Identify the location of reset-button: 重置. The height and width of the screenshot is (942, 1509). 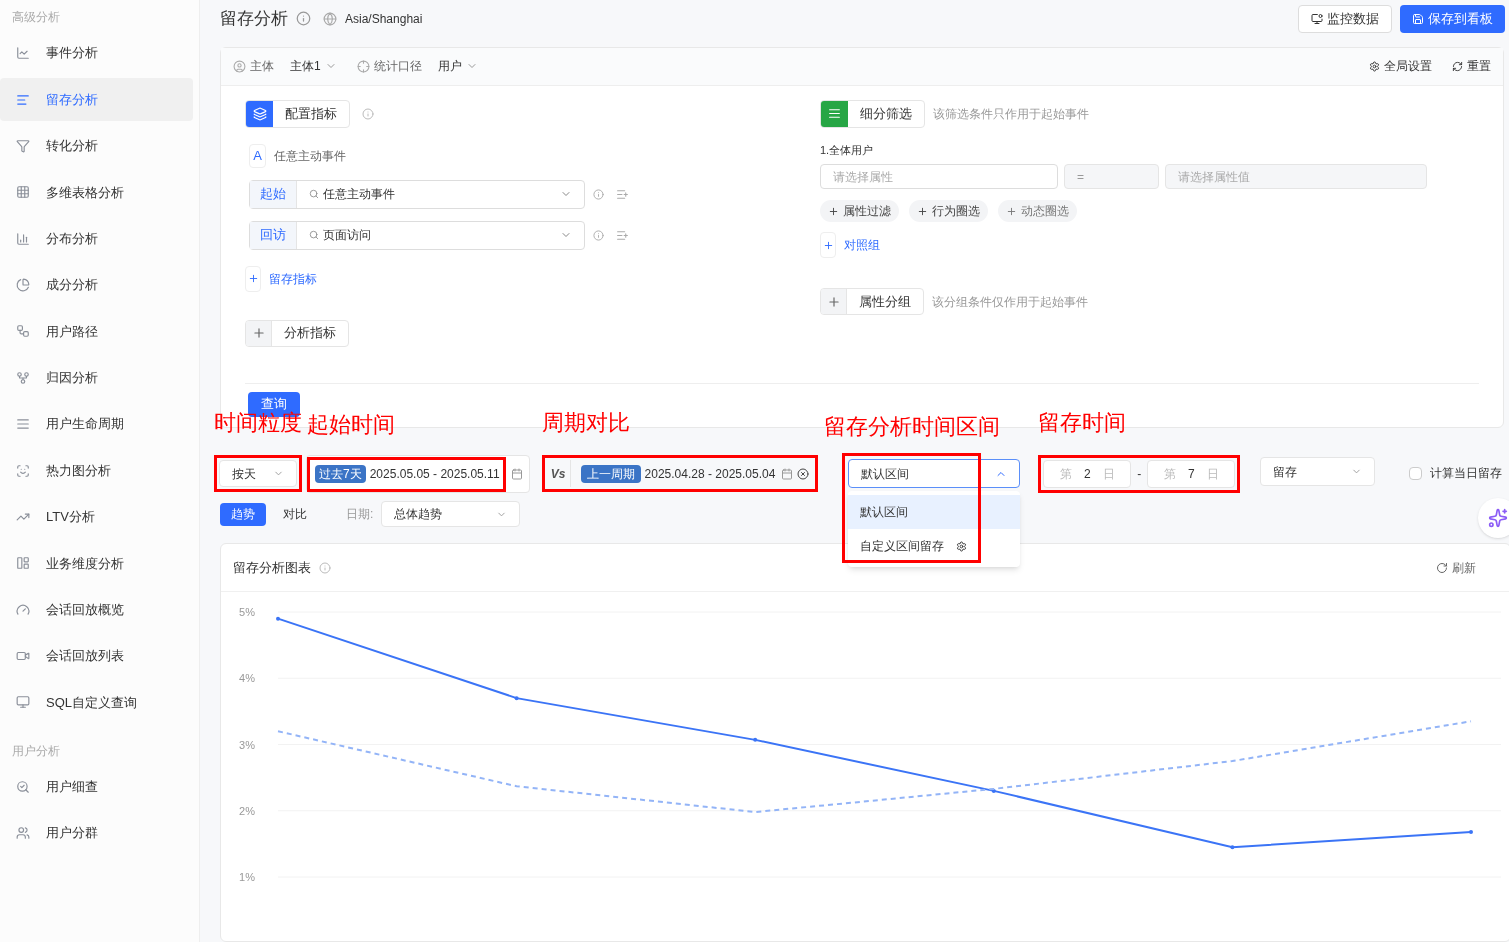
(1471, 66).